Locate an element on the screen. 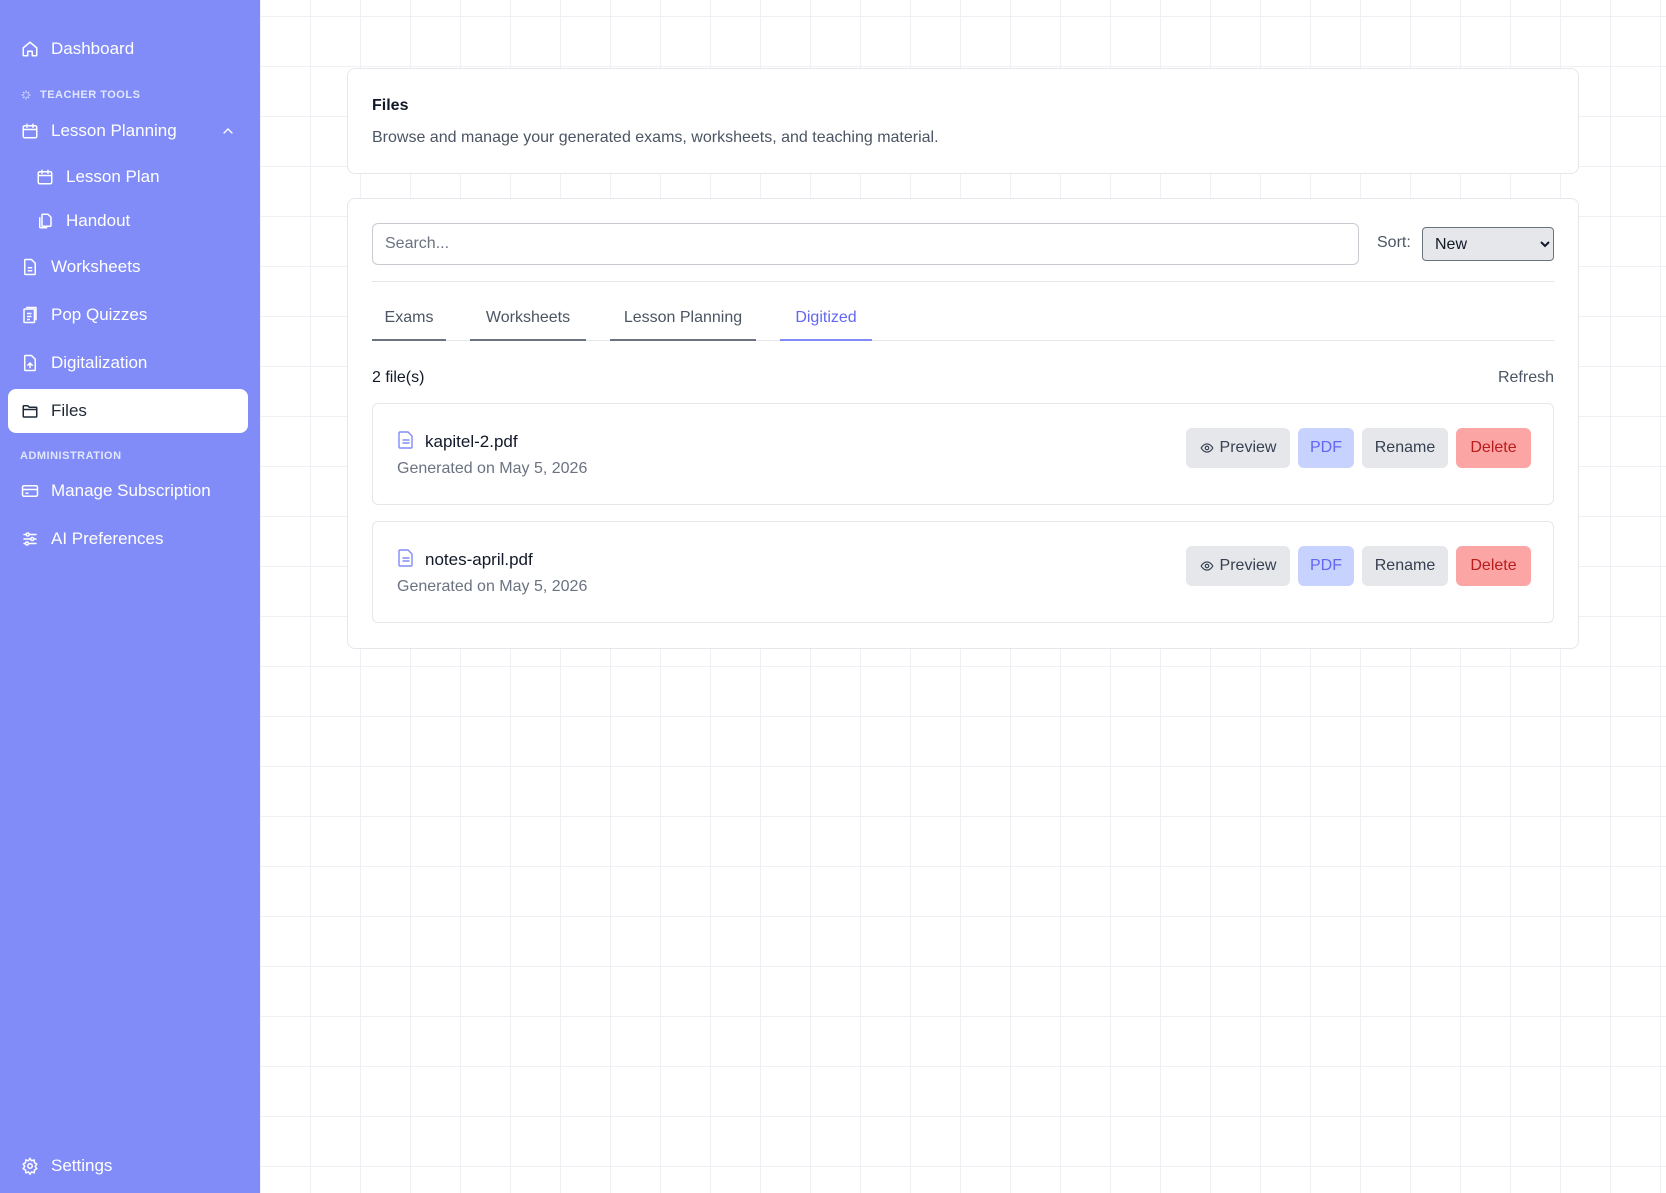  sidebar-item-label: Worksheets is located at coordinates (96, 266).